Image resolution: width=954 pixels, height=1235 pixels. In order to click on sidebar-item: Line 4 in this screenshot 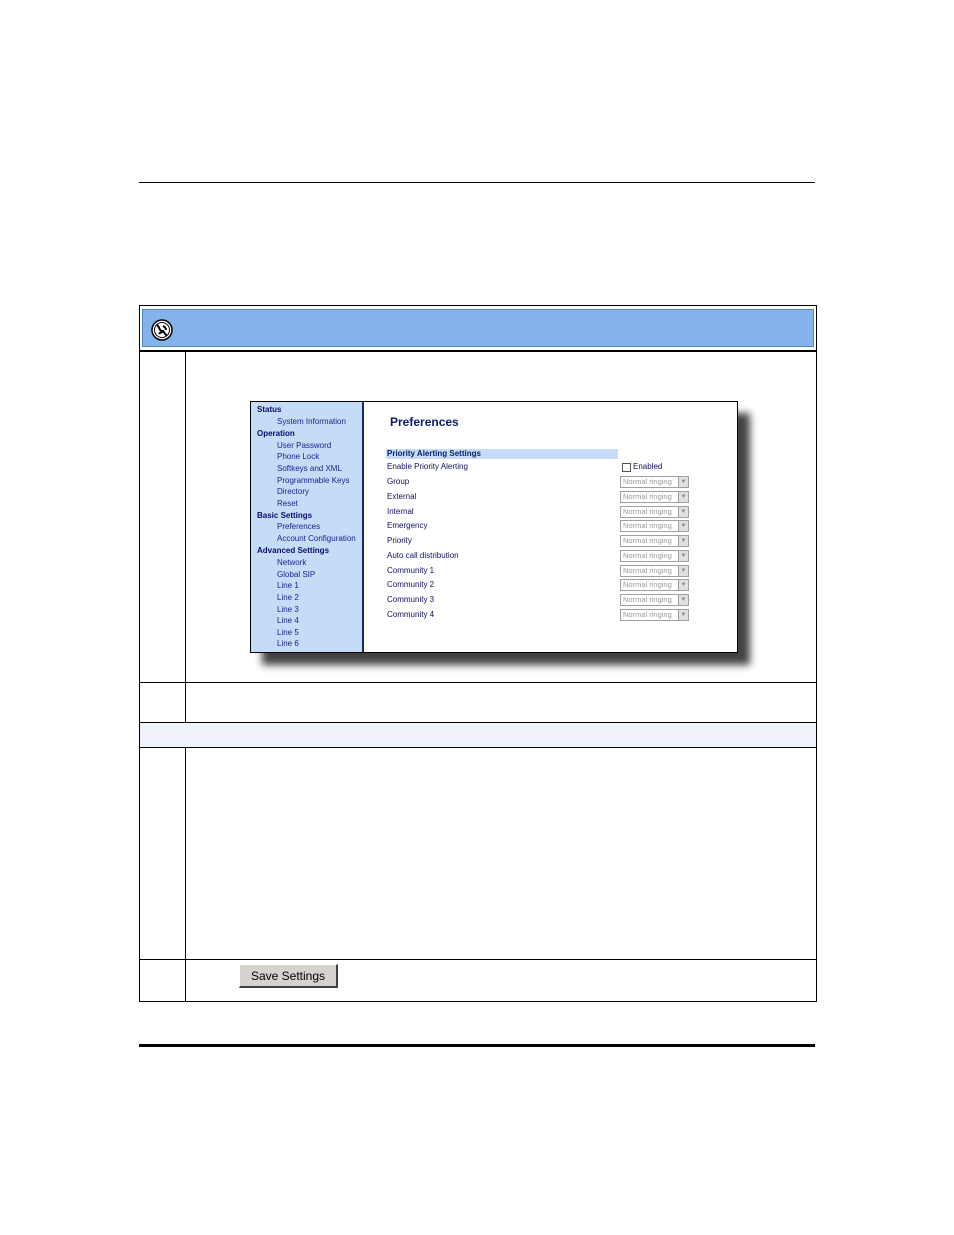, I will do `click(288, 620)`.